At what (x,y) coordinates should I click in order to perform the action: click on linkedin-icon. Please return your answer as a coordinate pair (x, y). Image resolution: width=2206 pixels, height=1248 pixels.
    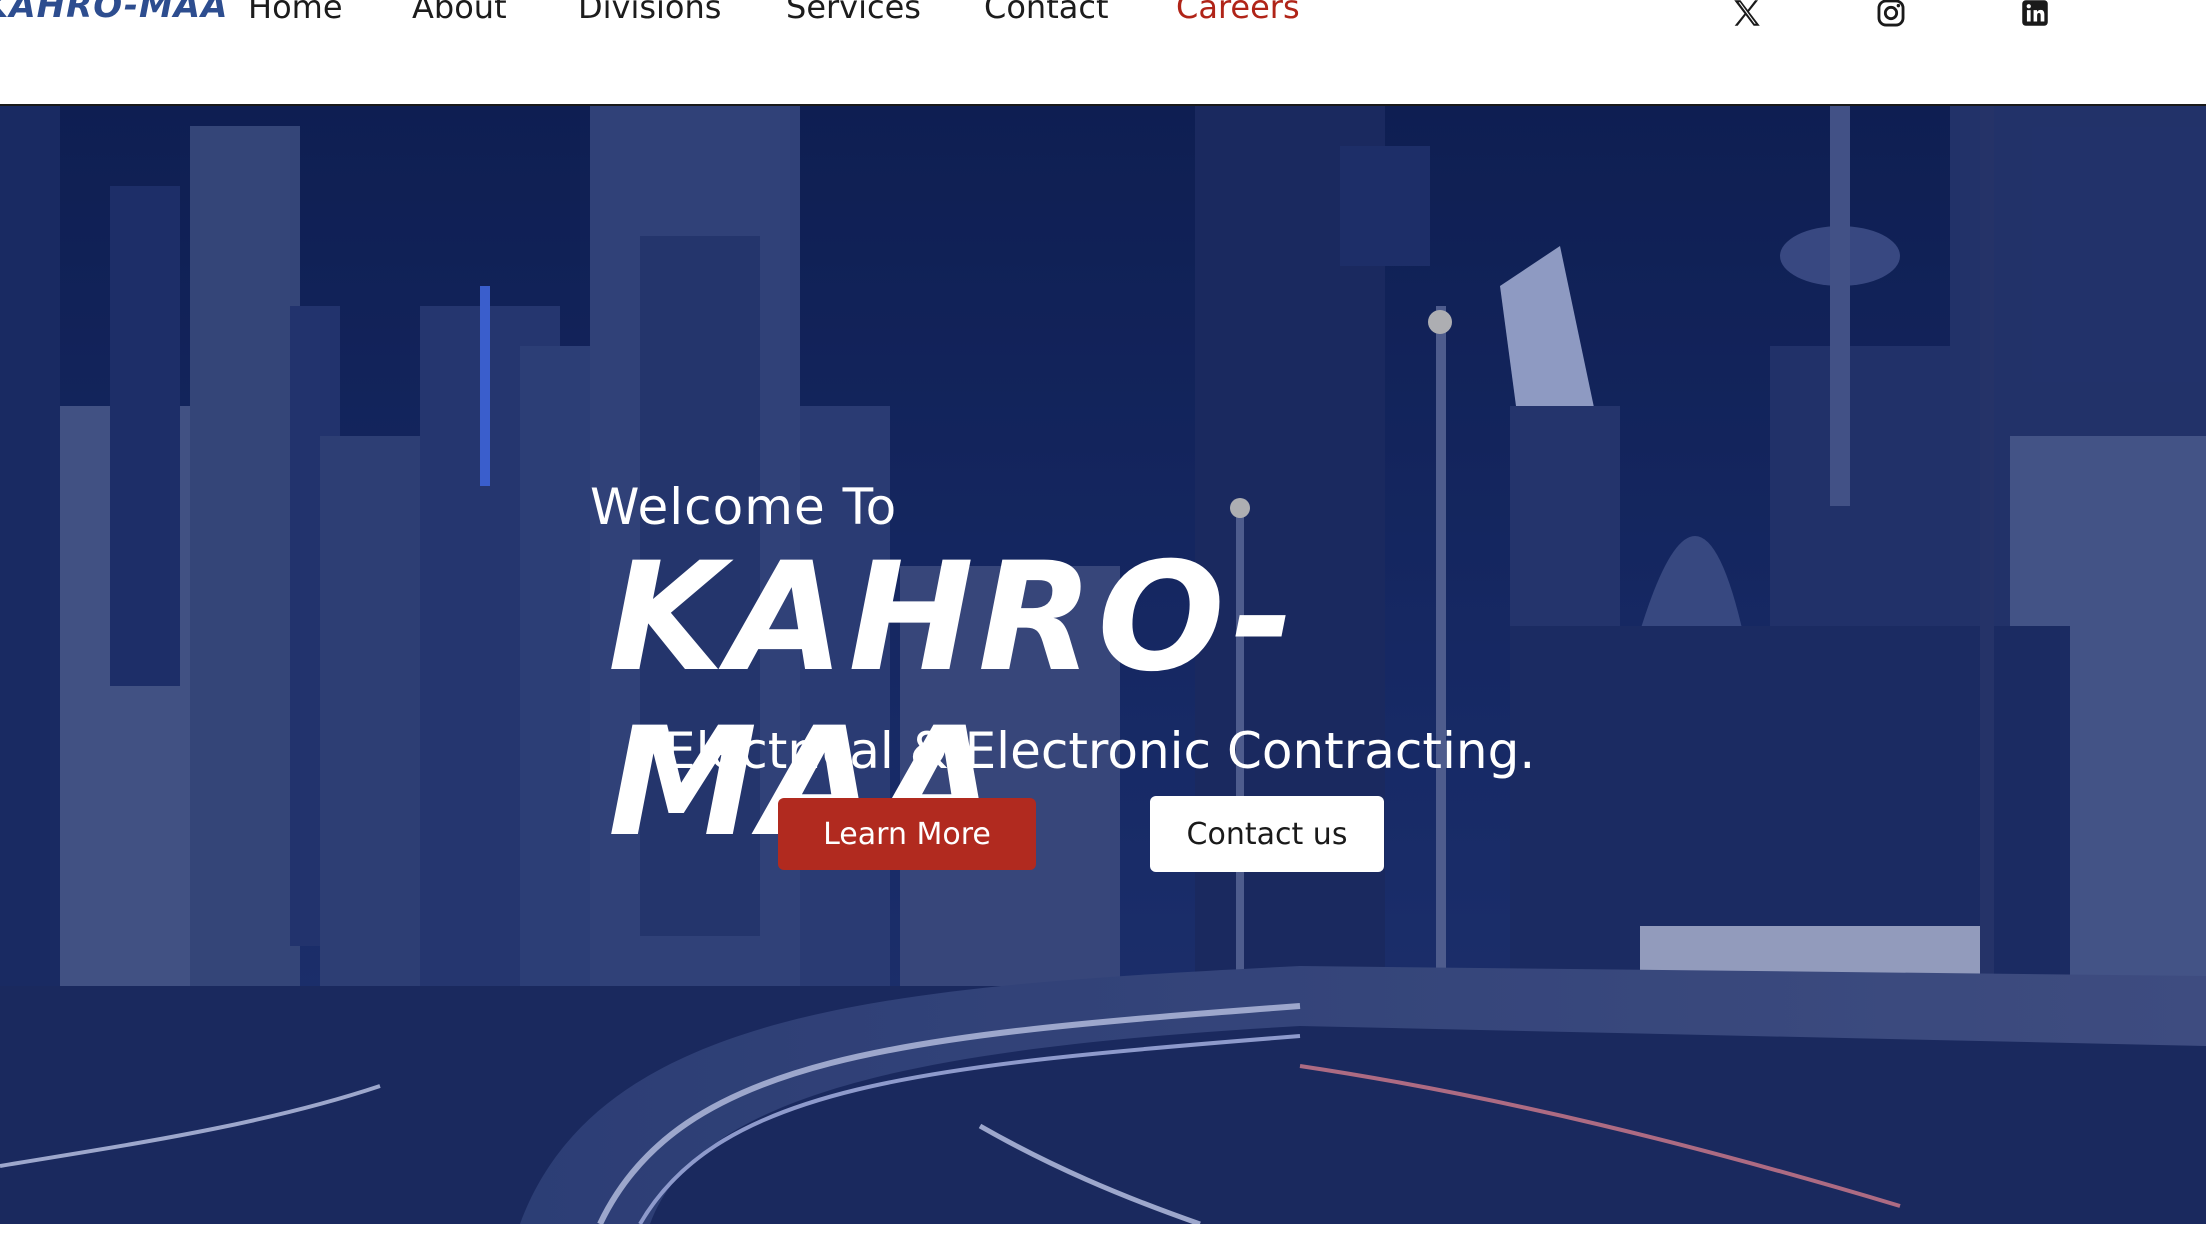
    Looking at the image, I should click on (2035, 15).